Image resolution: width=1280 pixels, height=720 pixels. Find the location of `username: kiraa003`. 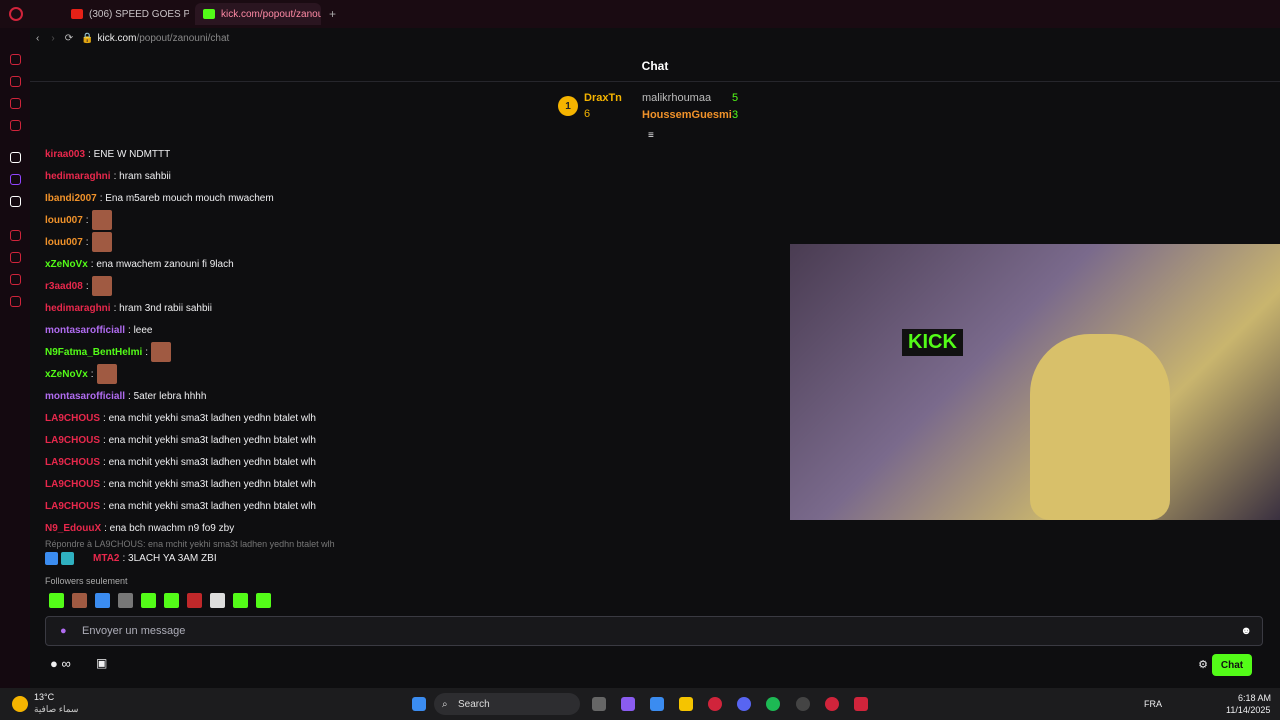

username: kiraa003 is located at coordinates (65, 154).